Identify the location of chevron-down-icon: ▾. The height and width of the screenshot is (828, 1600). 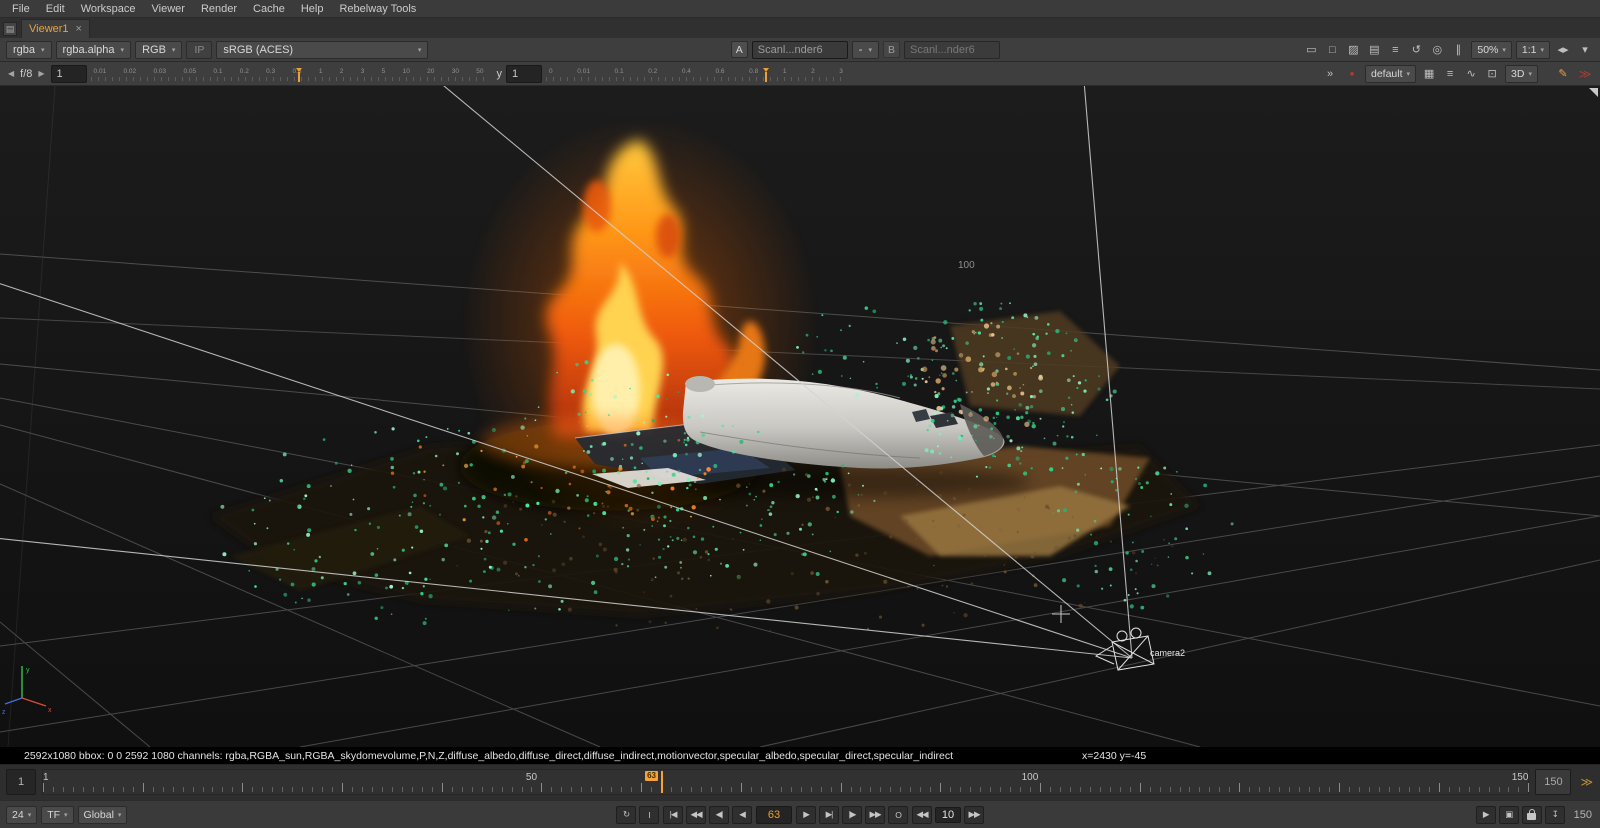
(66, 815).